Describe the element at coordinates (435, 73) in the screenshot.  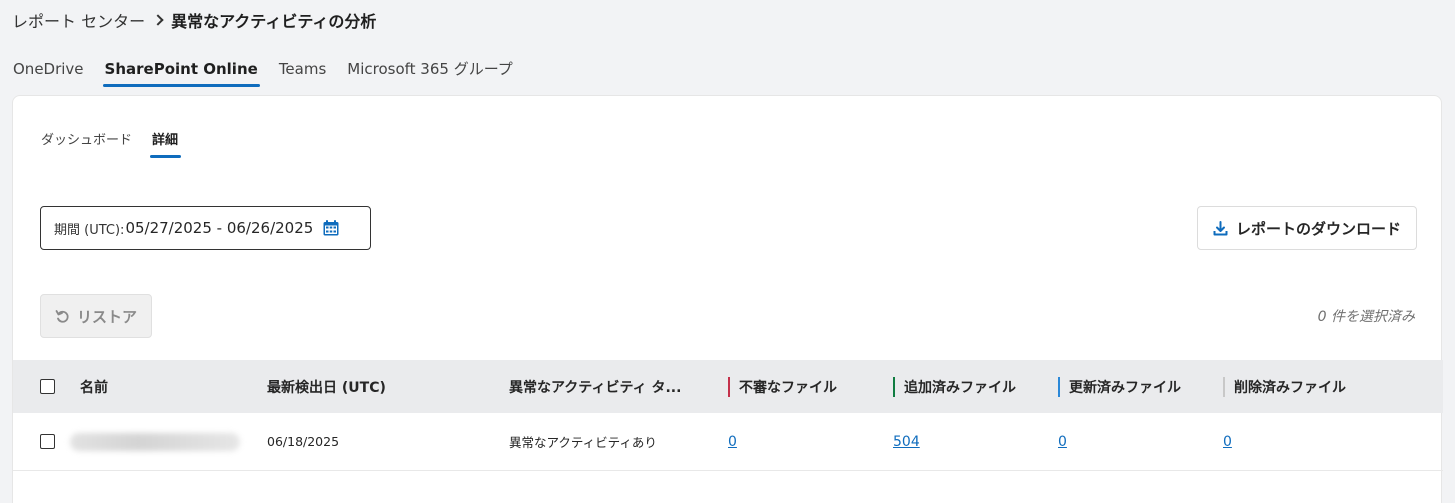
I see `tab-microsoft-365-groups: Microsoft 365 グループ` at that location.